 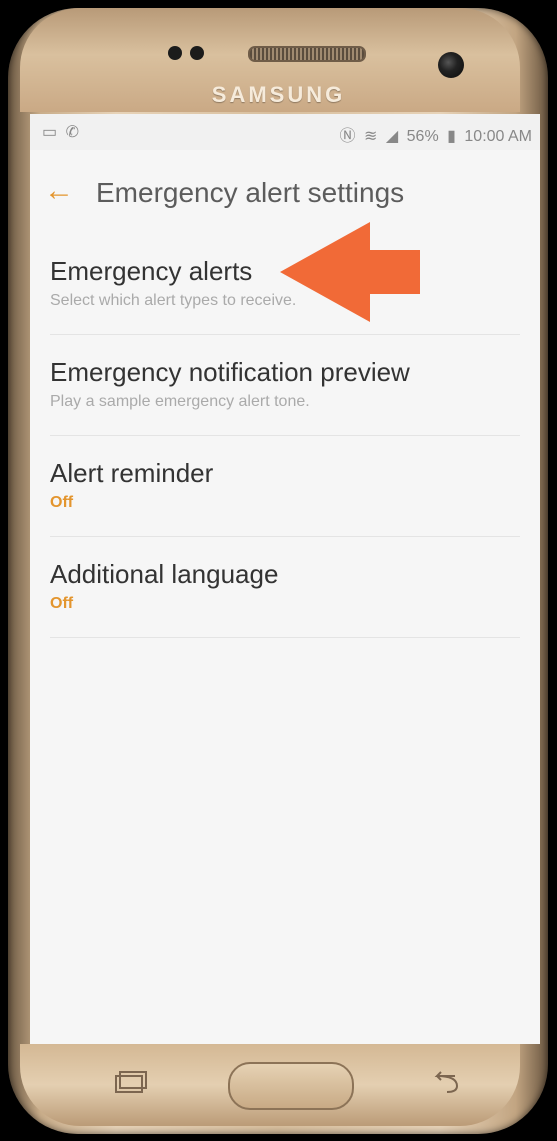 What do you see at coordinates (50, 132) in the screenshot?
I see `screenshot-icon: ▭` at bounding box center [50, 132].